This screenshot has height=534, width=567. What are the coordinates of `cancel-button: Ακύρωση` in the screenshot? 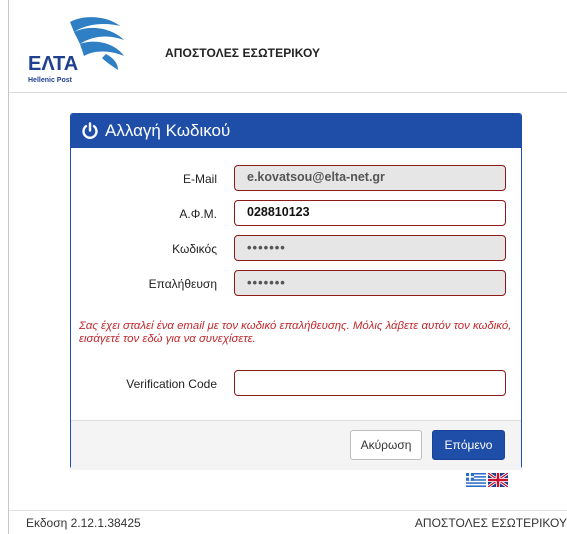 It's located at (386, 445).